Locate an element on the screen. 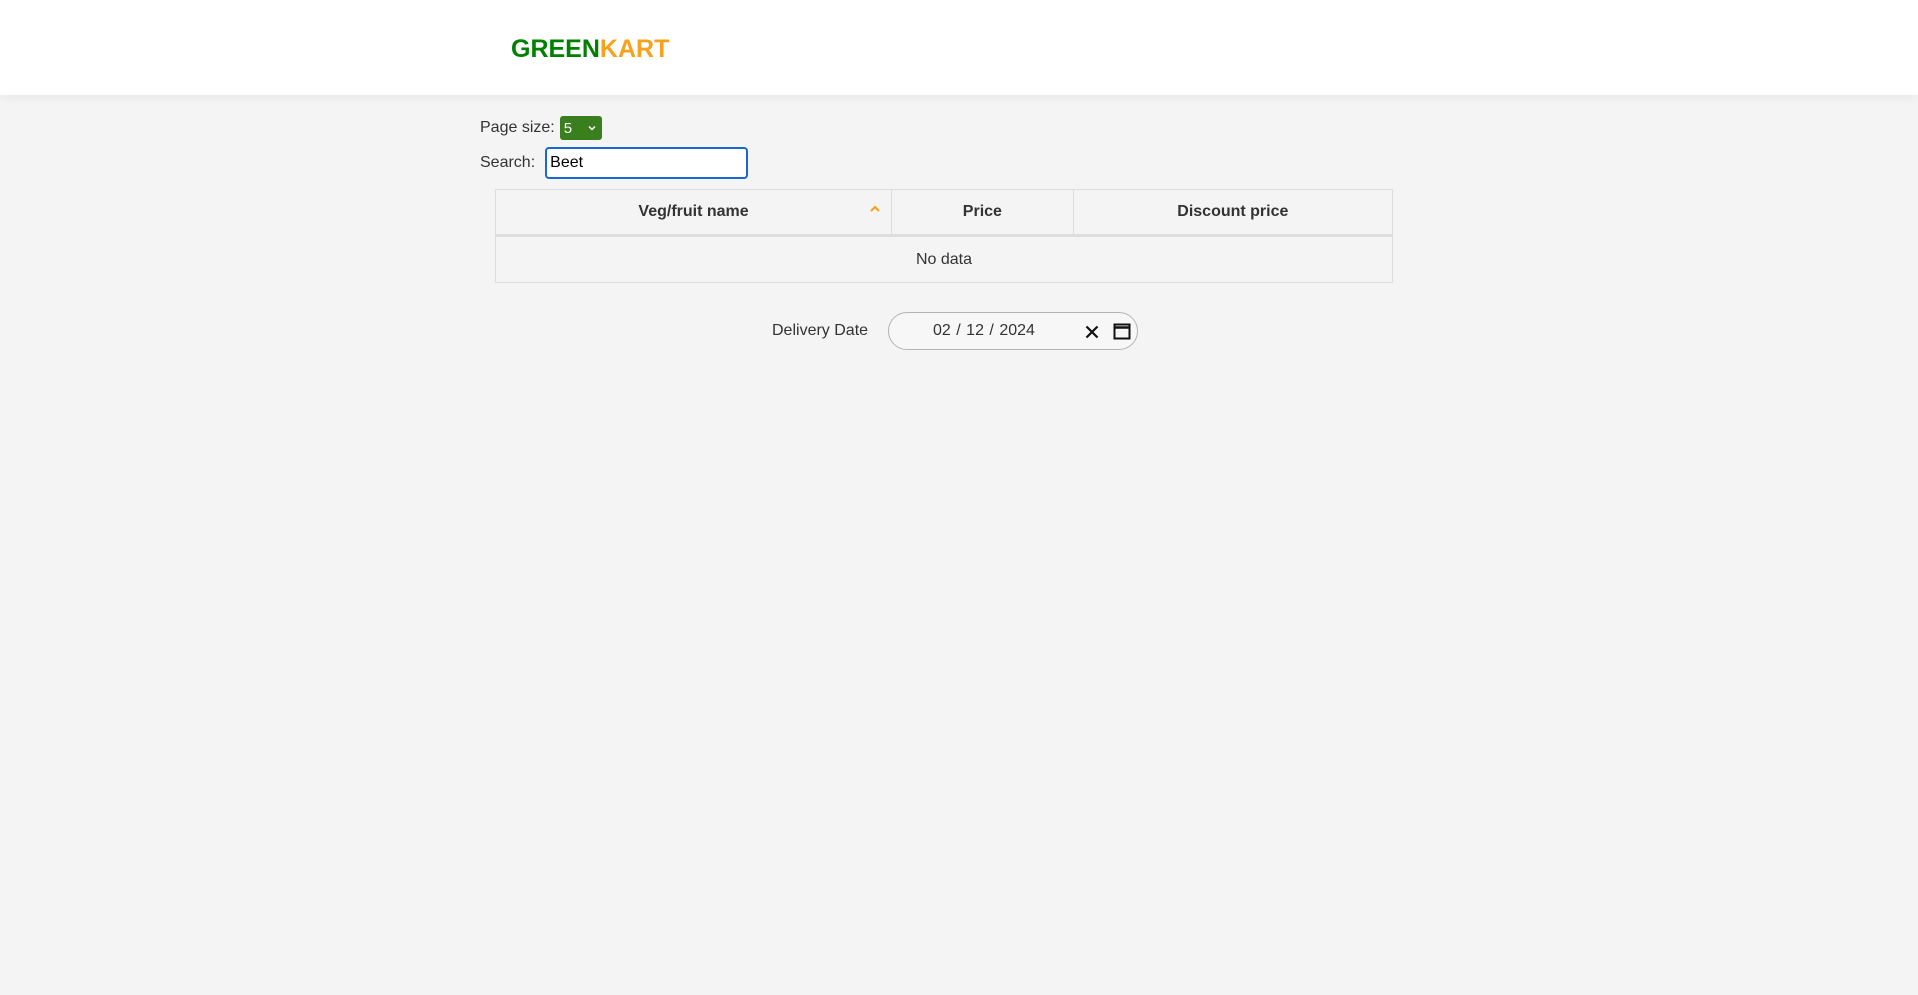 The width and height of the screenshot is (1918, 995). brand-green-text: GREEN is located at coordinates (555, 49).